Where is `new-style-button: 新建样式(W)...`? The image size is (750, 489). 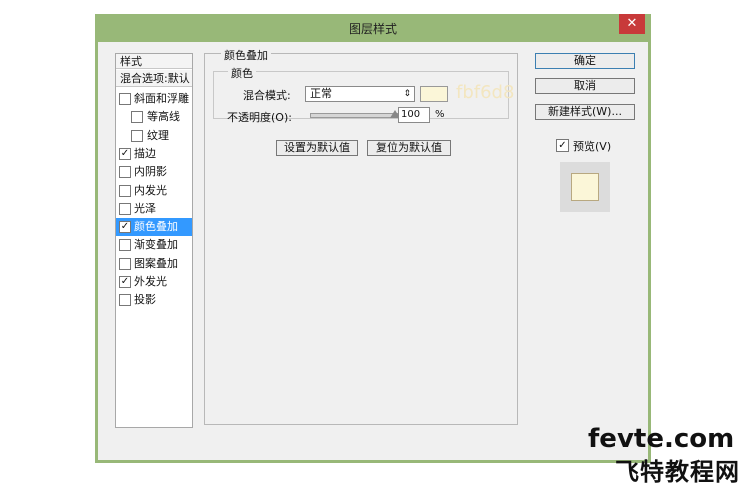
new-style-button: 新建样式(W)... is located at coordinates (585, 112).